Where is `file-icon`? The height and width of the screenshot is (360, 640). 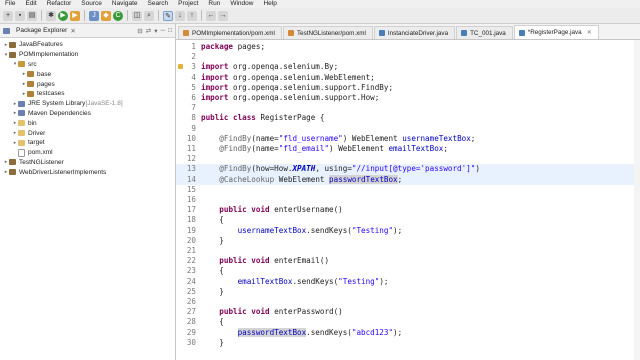
file-icon is located at coordinates (21, 152).